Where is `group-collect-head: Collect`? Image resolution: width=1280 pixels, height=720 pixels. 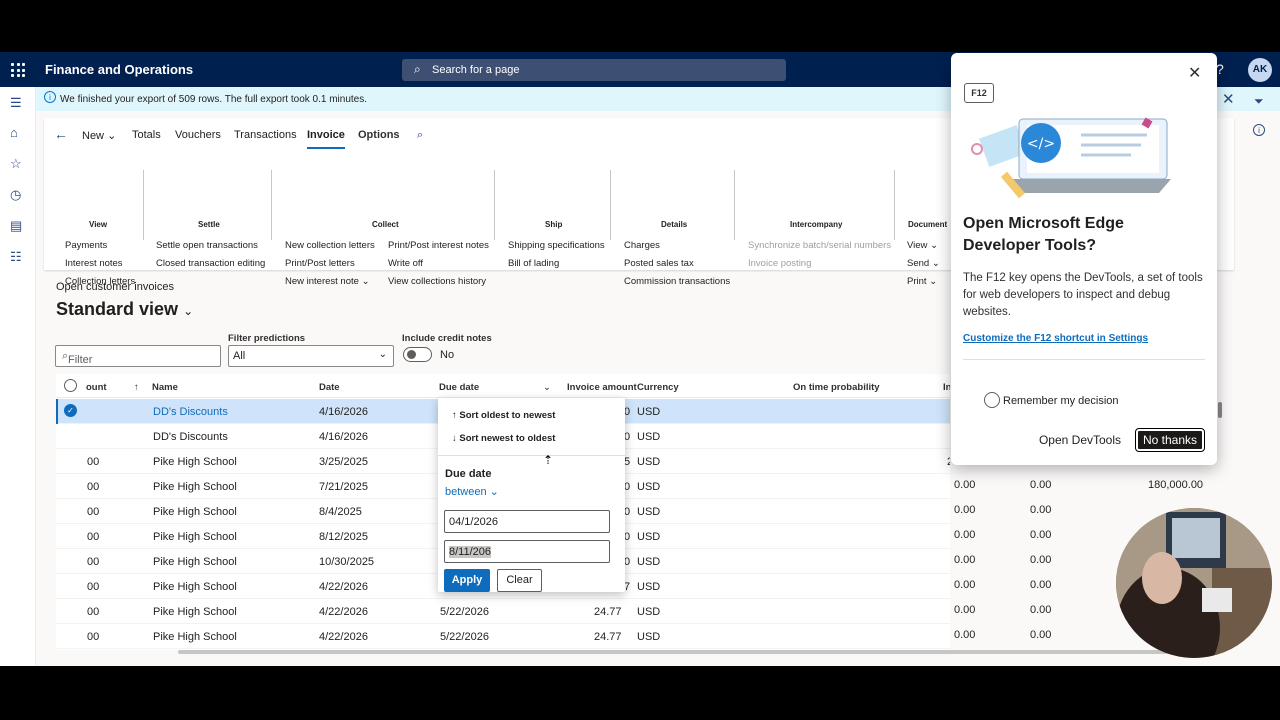 group-collect-head: Collect is located at coordinates (385, 224).